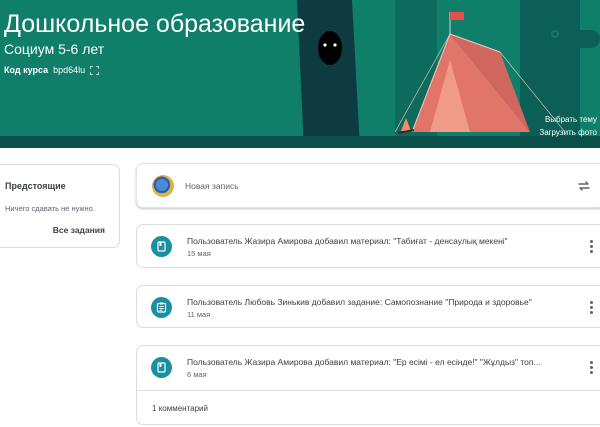  Describe the element at coordinates (69, 70) in the screenshot. I see `course-code-value: bpd64lu` at that location.